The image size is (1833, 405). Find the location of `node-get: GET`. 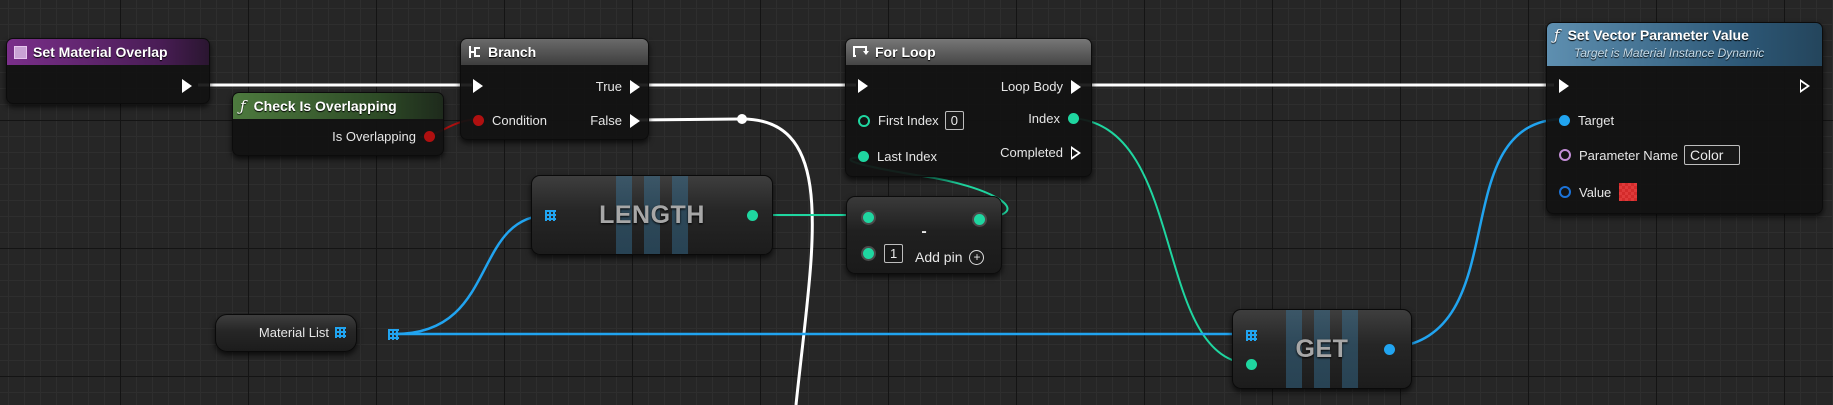

node-get: GET is located at coordinates (1322, 349).